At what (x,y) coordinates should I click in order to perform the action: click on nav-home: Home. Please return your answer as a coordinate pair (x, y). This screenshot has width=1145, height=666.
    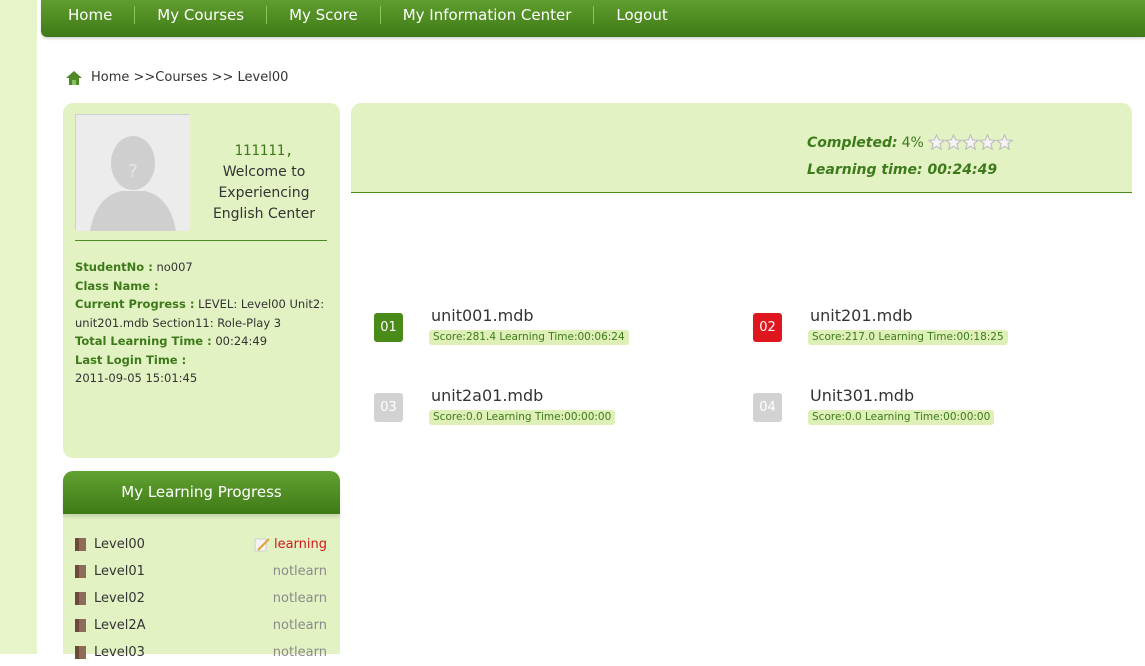
    Looking at the image, I should click on (88, 15).